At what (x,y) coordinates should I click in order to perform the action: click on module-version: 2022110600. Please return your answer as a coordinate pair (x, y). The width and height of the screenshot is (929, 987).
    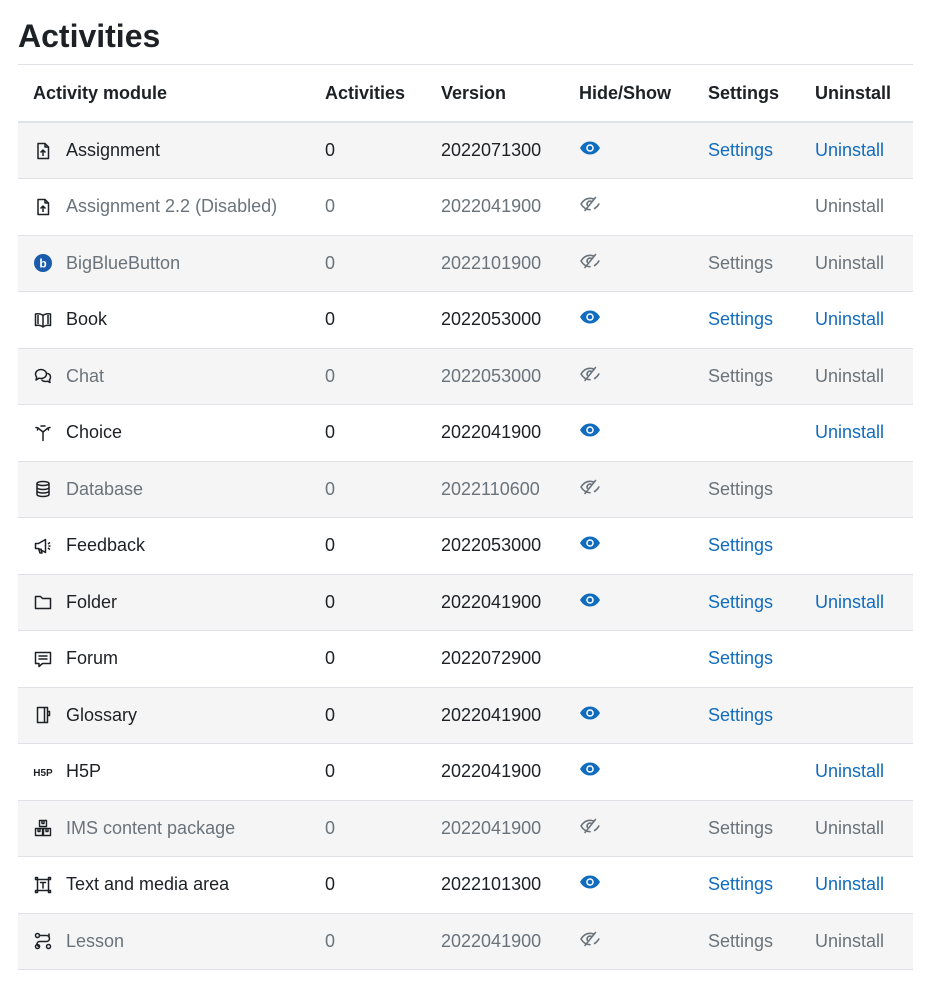
    Looking at the image, I should click on (490, 488).